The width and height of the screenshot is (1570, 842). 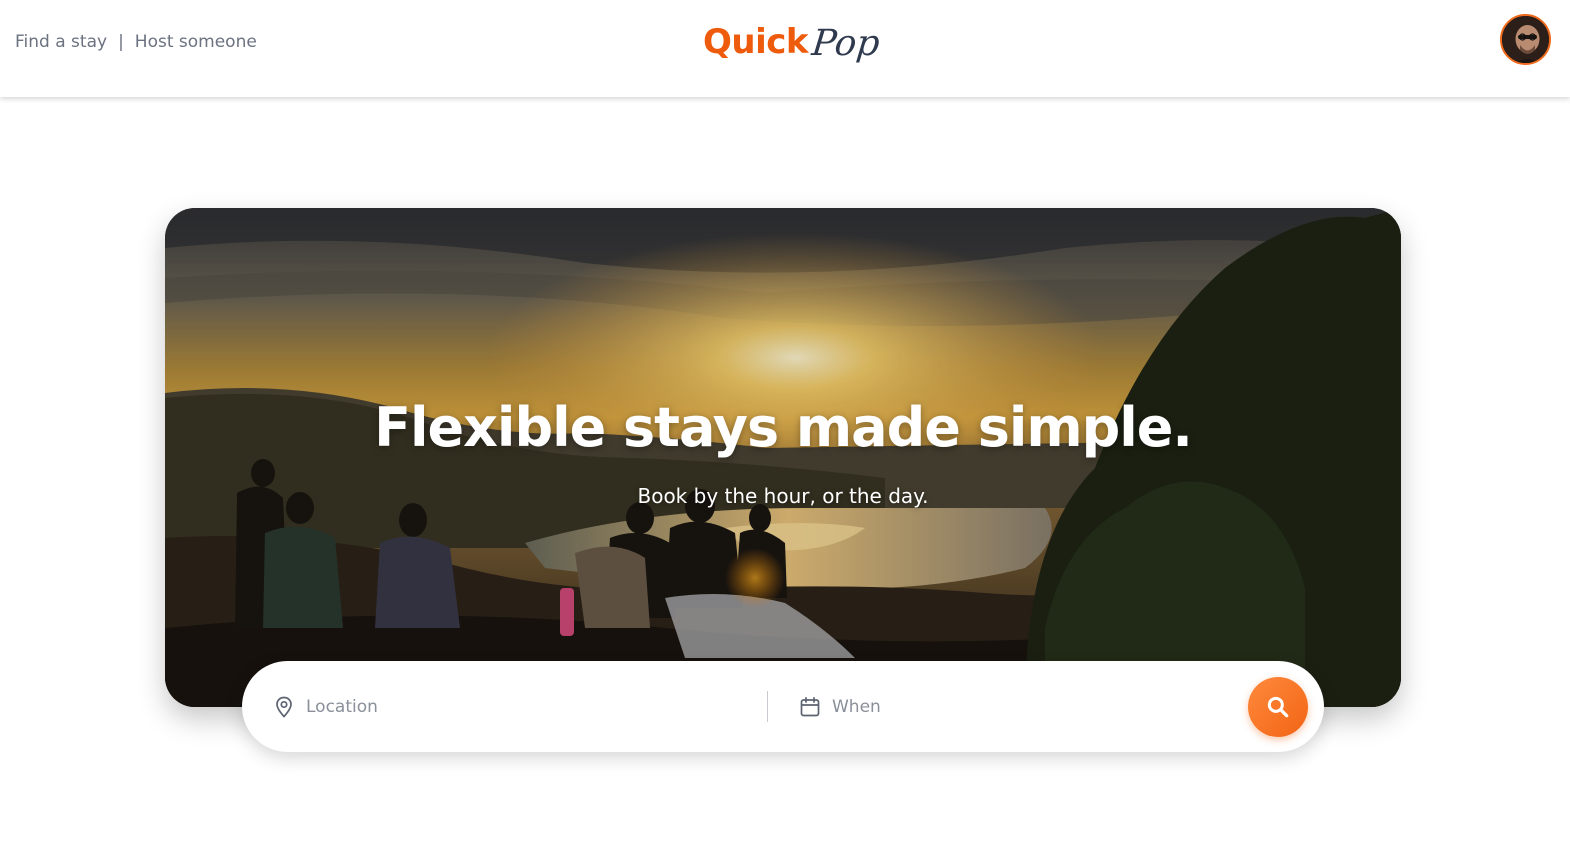 I want to click on logo-pop: Pop, so click(x=845, y=43).